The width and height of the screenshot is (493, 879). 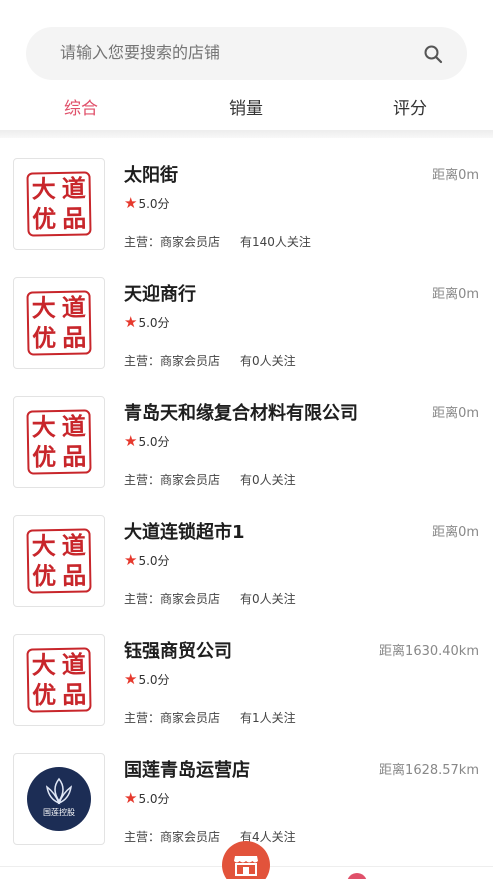 What do you see at coordinates (241, 412) in the screenshot?
I see `store-name: 青岛天和缘复合材料有限公司` at bounding box center [241, 412].